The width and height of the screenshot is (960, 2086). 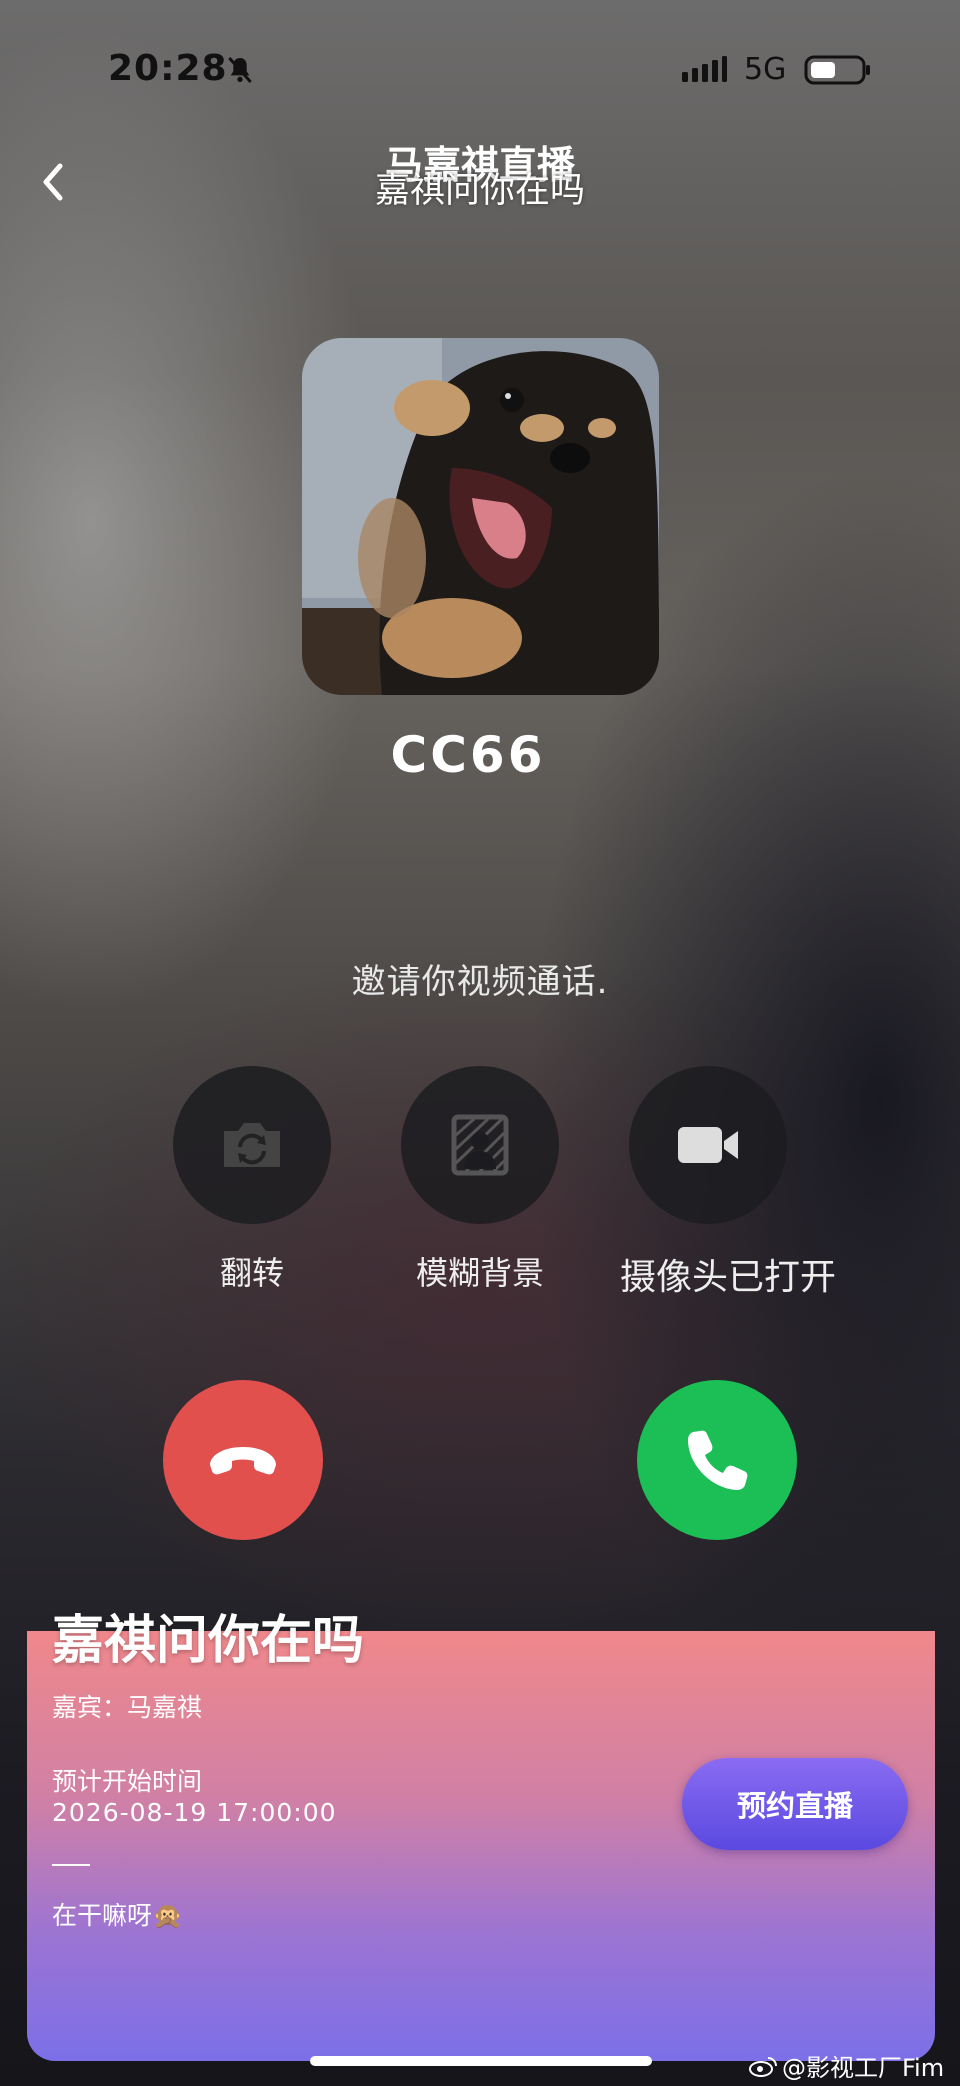 I want to click on camera-flip-icon, so click(x=252, y=1145).